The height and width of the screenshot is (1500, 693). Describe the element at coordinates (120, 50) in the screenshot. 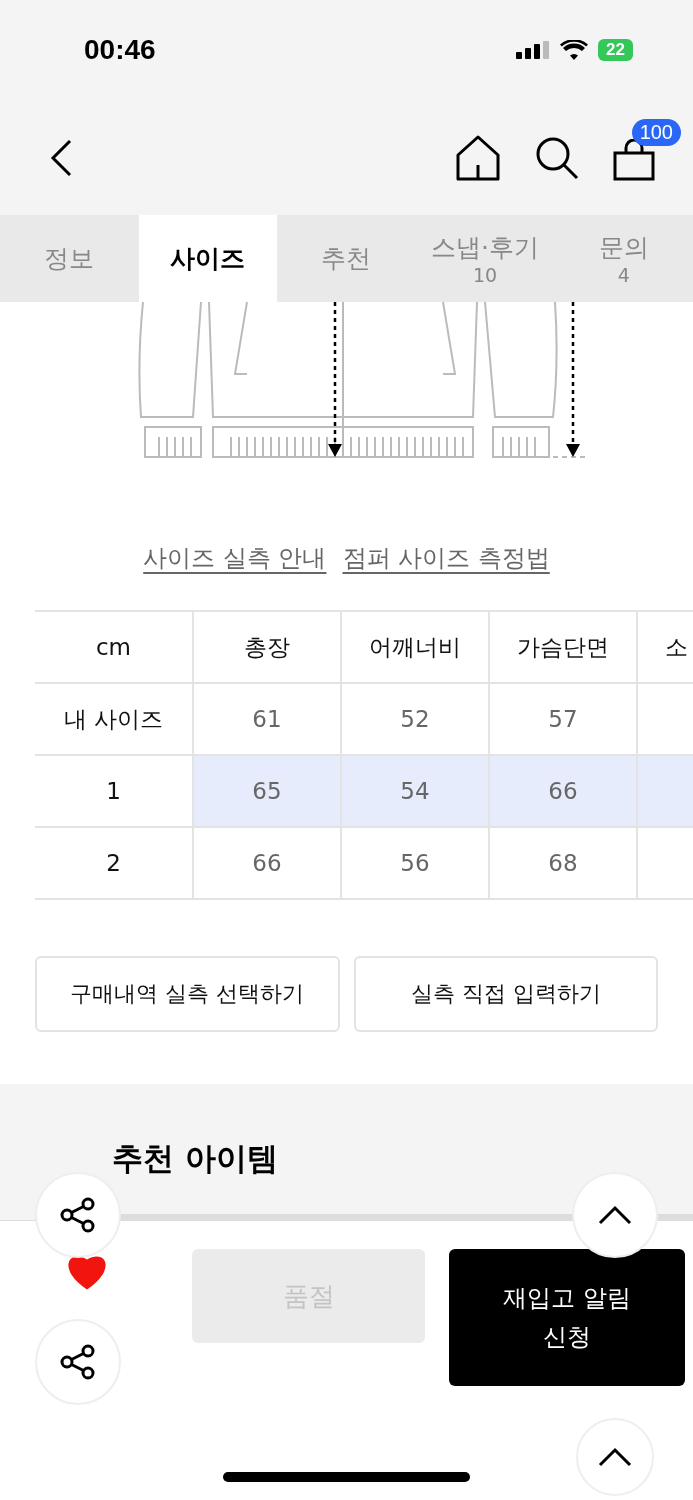

I see `status-time: 00:46` at that location.